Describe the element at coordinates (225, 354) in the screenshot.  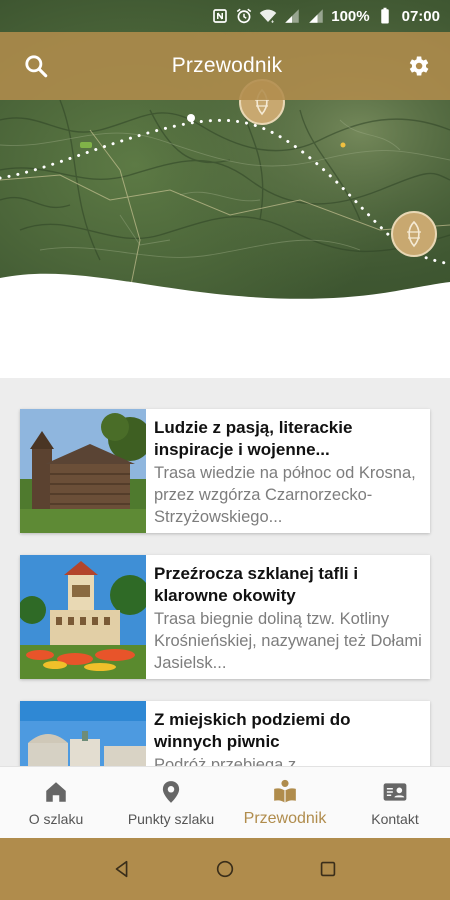
I see `hero-bottom-space` at that location.